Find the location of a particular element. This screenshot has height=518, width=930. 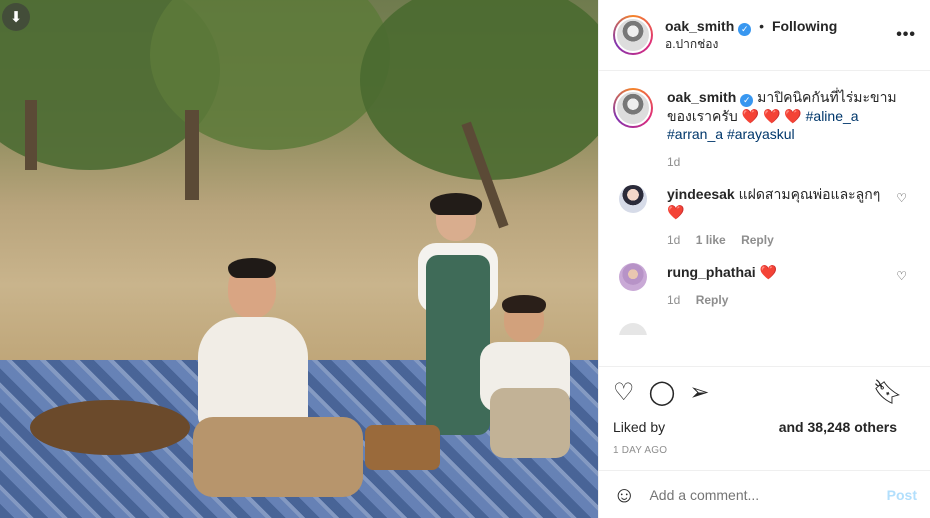

post-button: Post is located at coordinates (902, 495).